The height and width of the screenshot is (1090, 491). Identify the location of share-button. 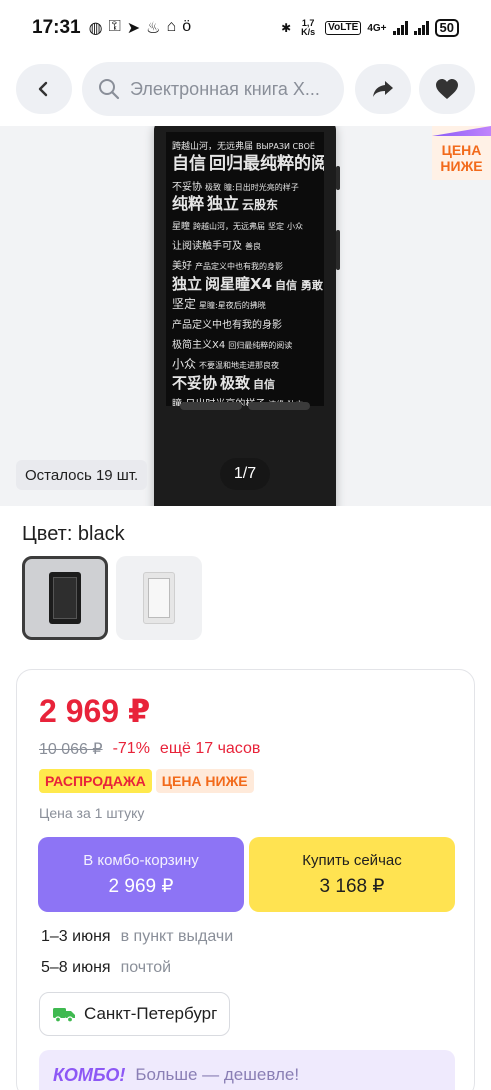
(383, 89).